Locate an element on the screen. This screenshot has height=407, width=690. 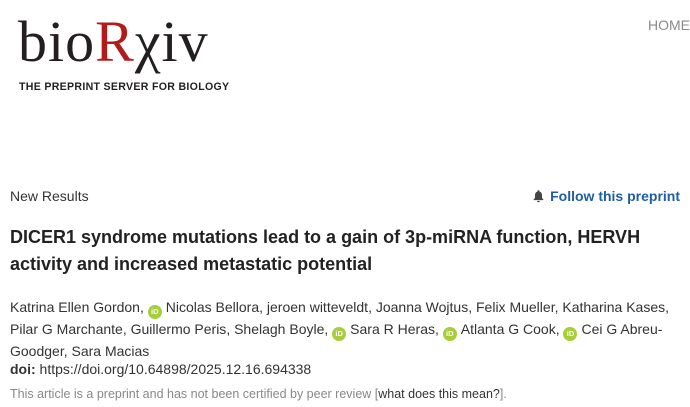
nav-home-link: HOME is located at coordinates (669, 25).